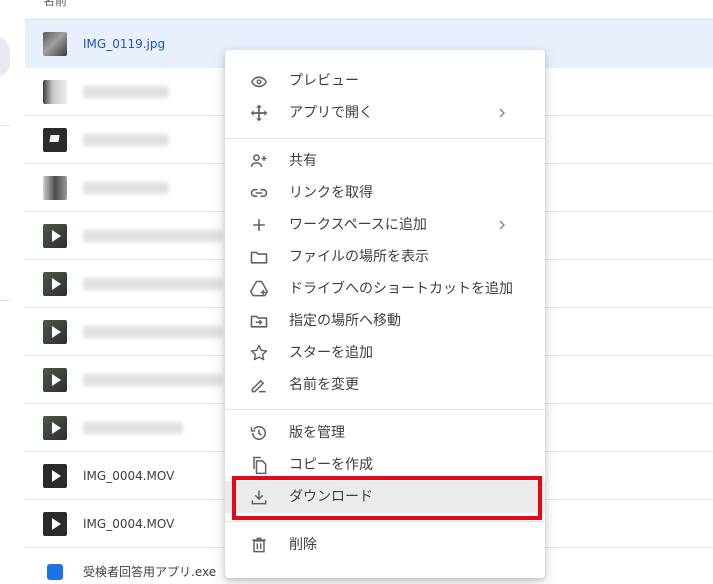 The image size is (713, 584). I want to click on file-name: 受検者回答用アプリ.exe, so click(150, 572).